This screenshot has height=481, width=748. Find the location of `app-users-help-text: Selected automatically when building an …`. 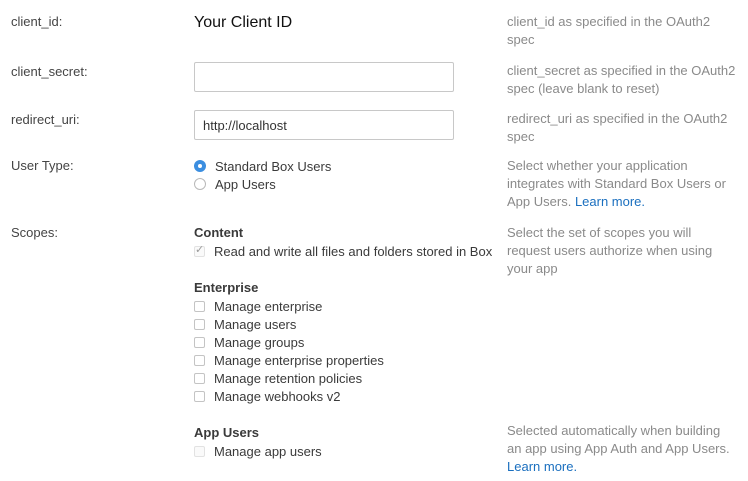

app-users-help-text: Selected automatically when building an … is located at coordinates (618, 439).